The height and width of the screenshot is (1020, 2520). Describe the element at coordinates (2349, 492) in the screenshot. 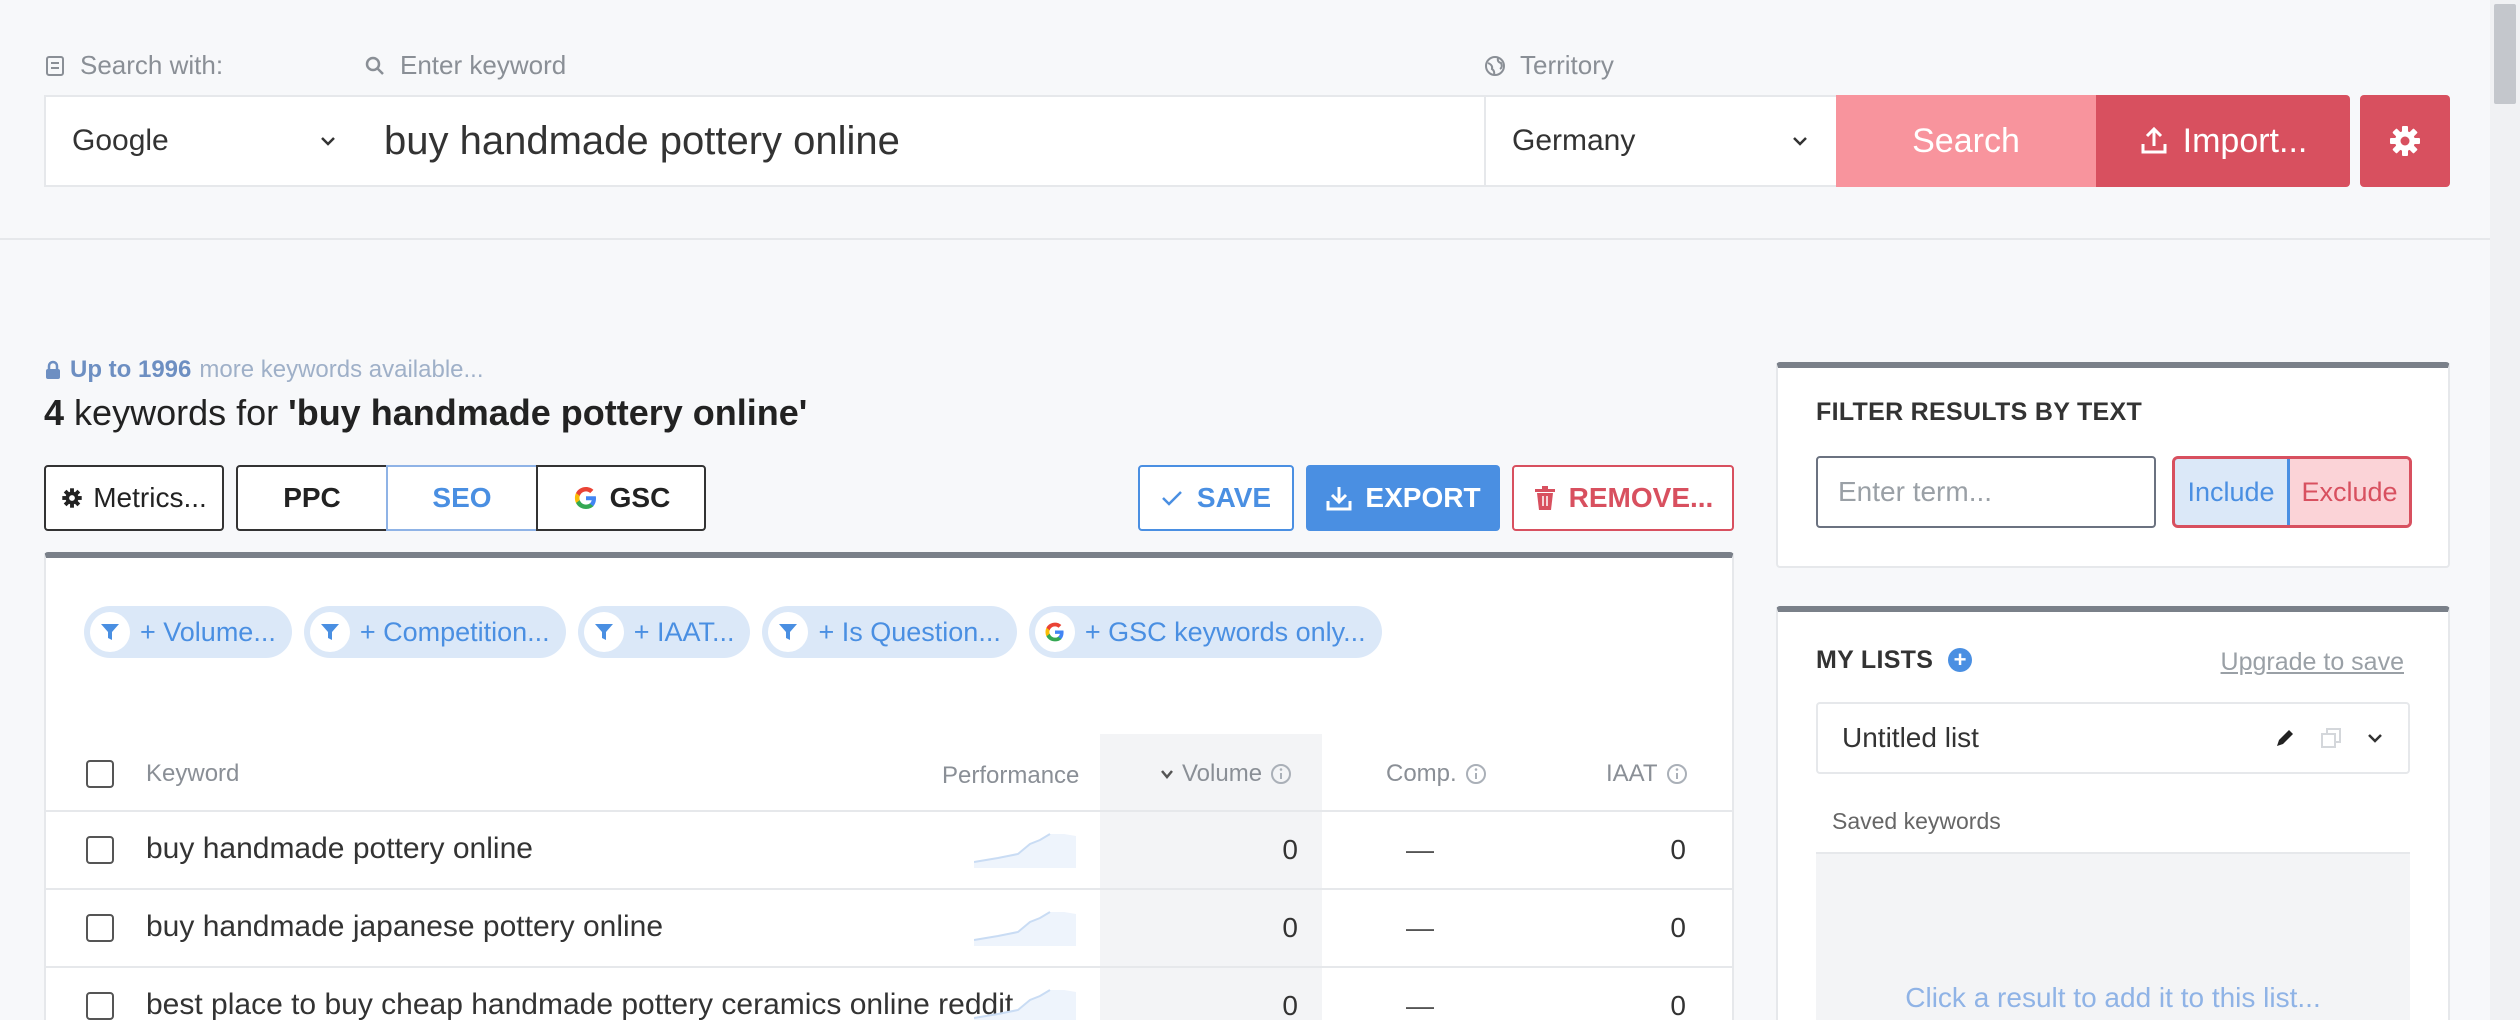

I see `exclude-button: Exclude` at that location.